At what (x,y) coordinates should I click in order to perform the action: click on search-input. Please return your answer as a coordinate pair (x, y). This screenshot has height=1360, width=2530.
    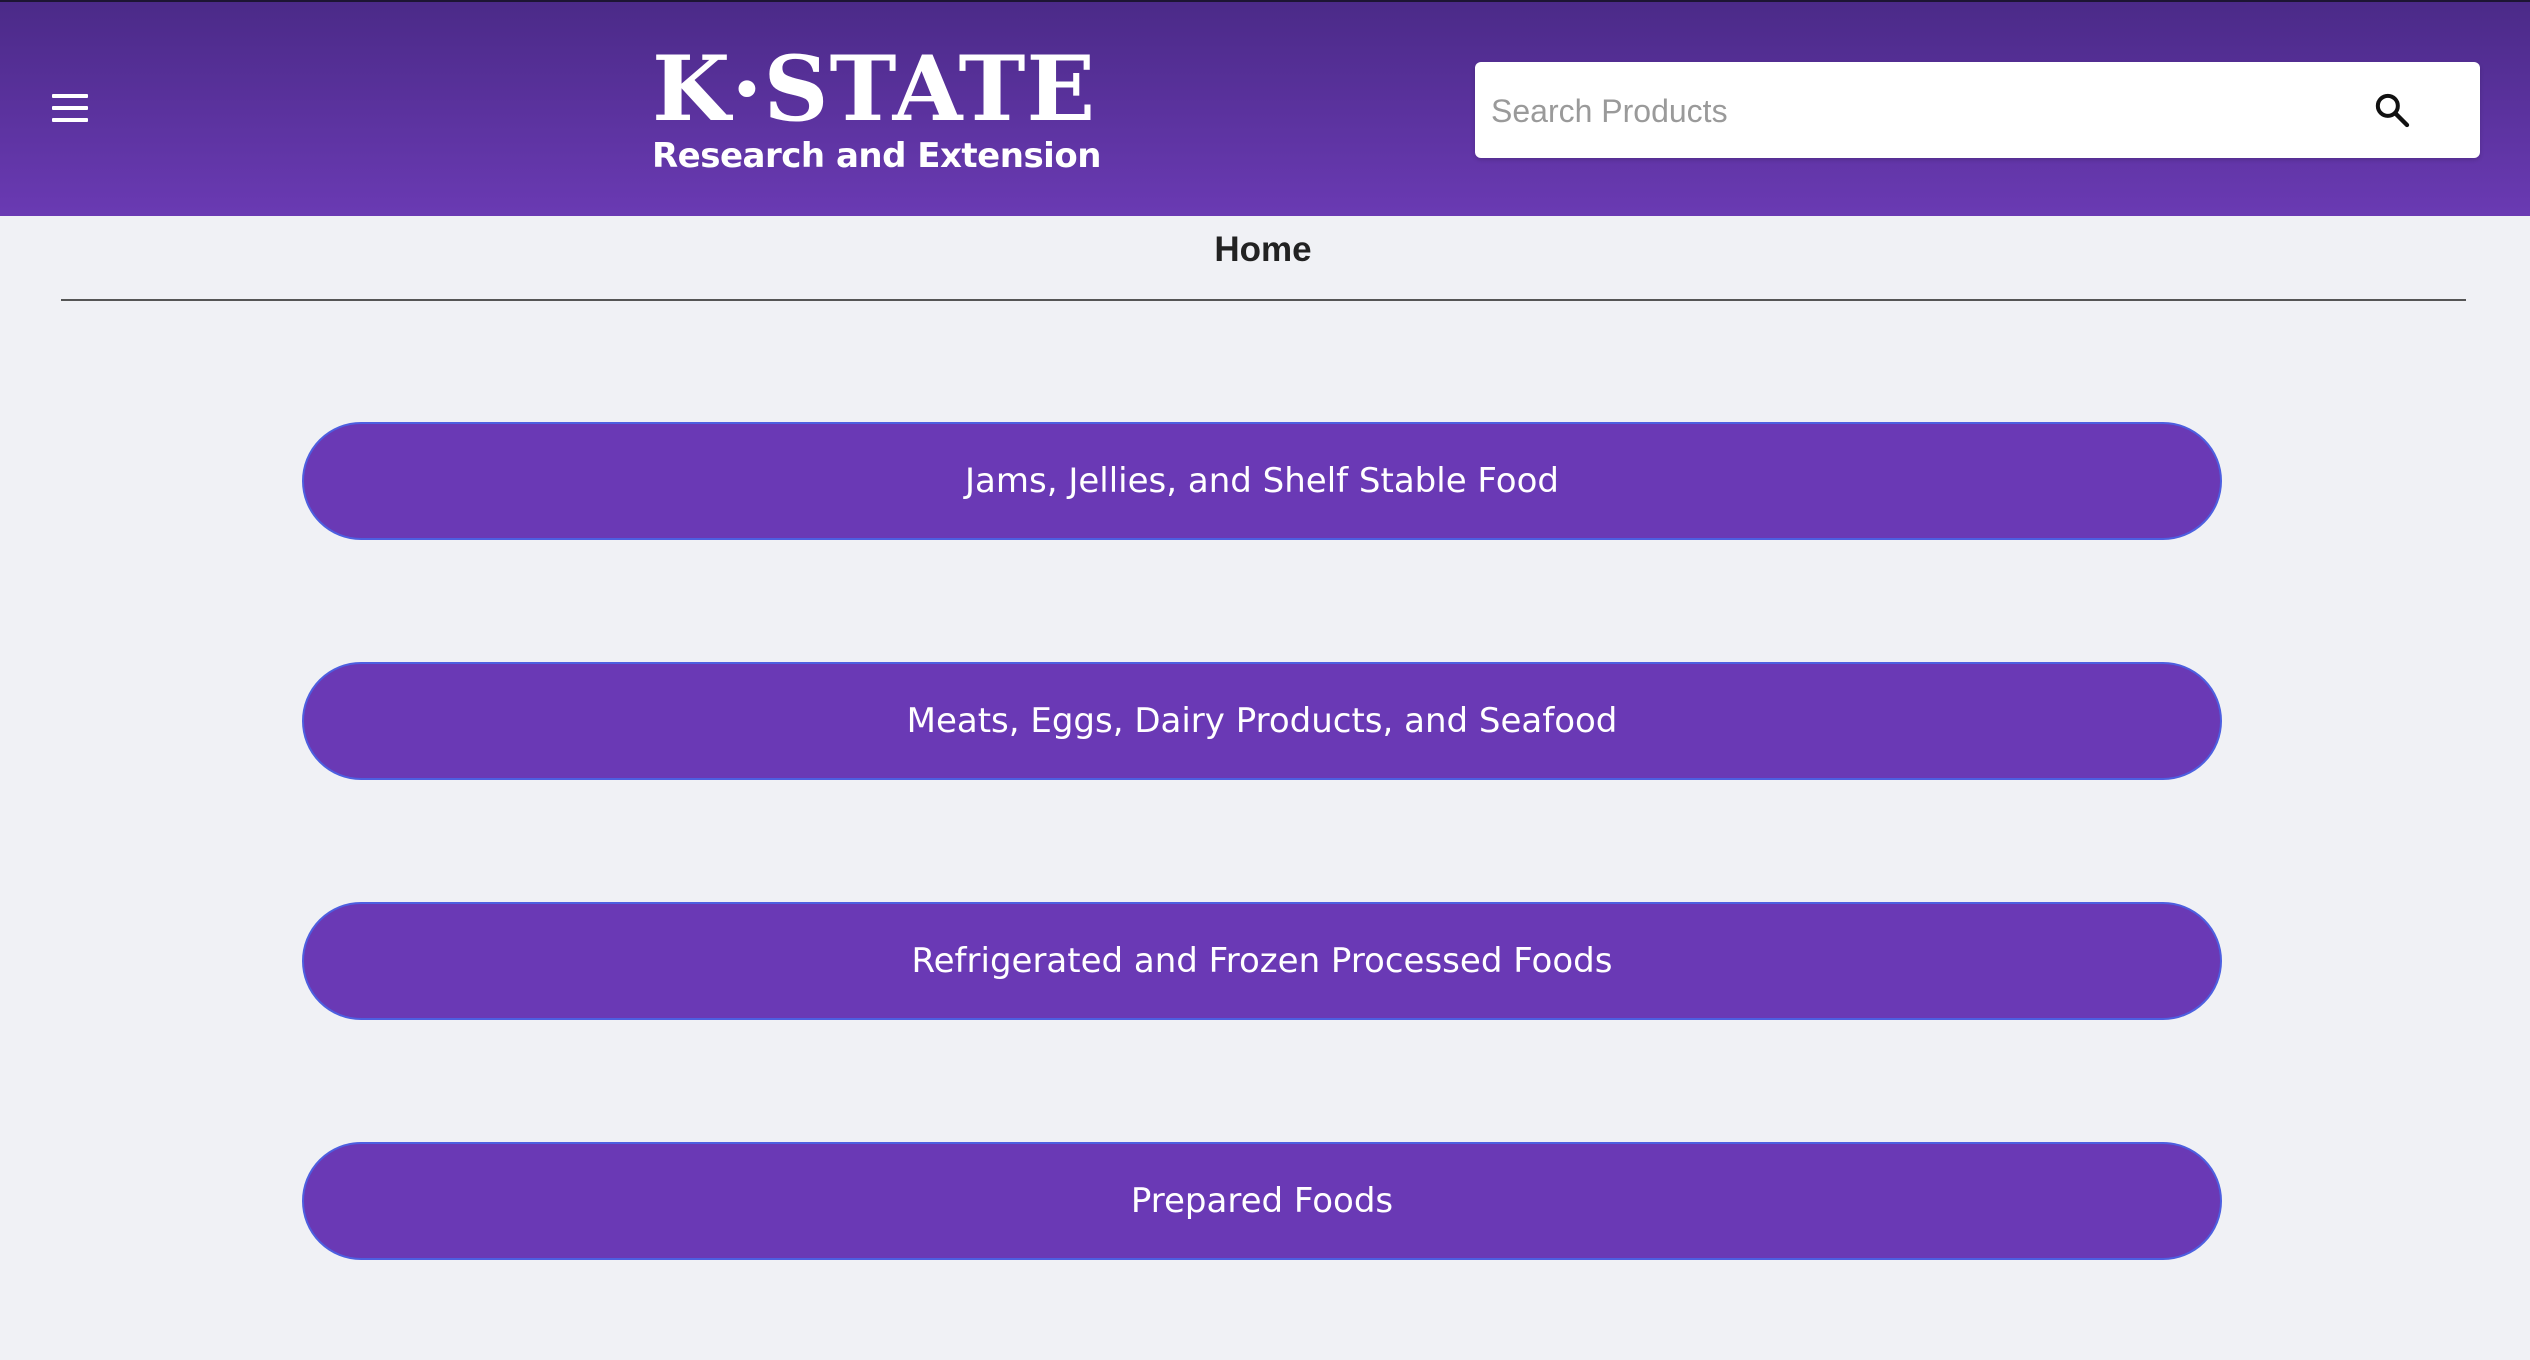
    Looking at the image, I should click on (1921, 111).